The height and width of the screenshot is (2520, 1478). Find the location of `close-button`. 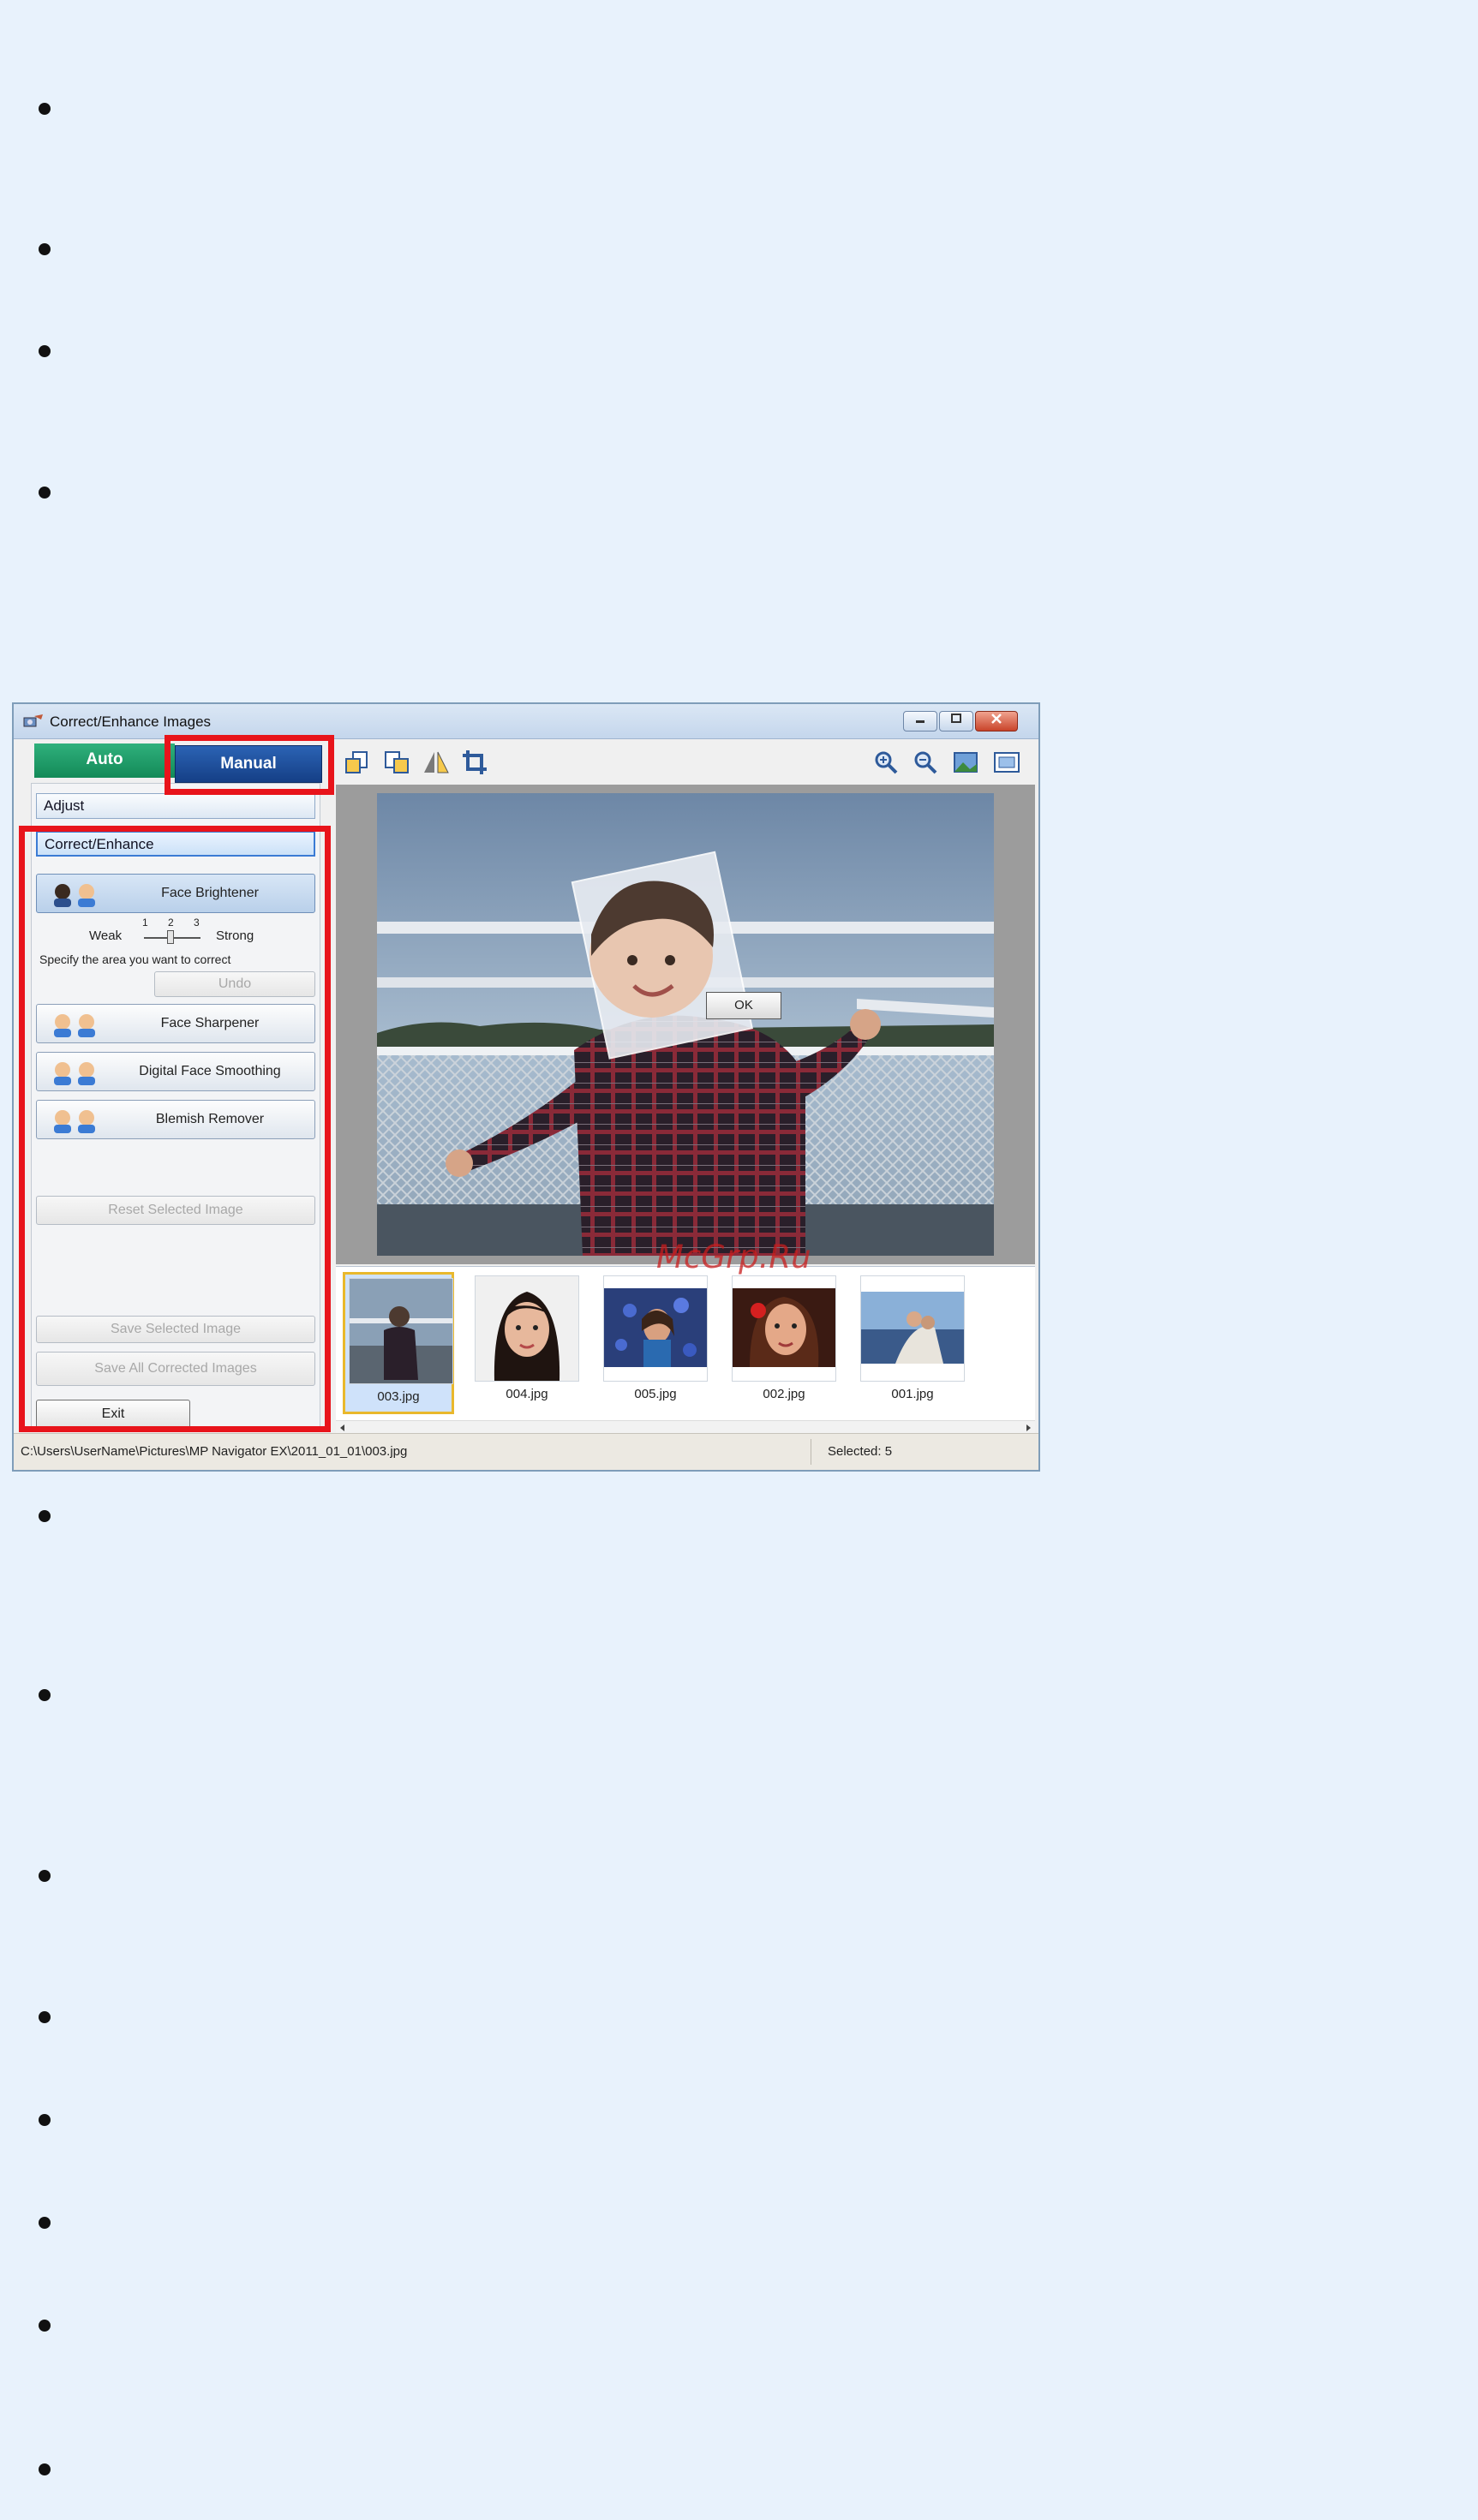

close-button is located at coordinates (997, 722).